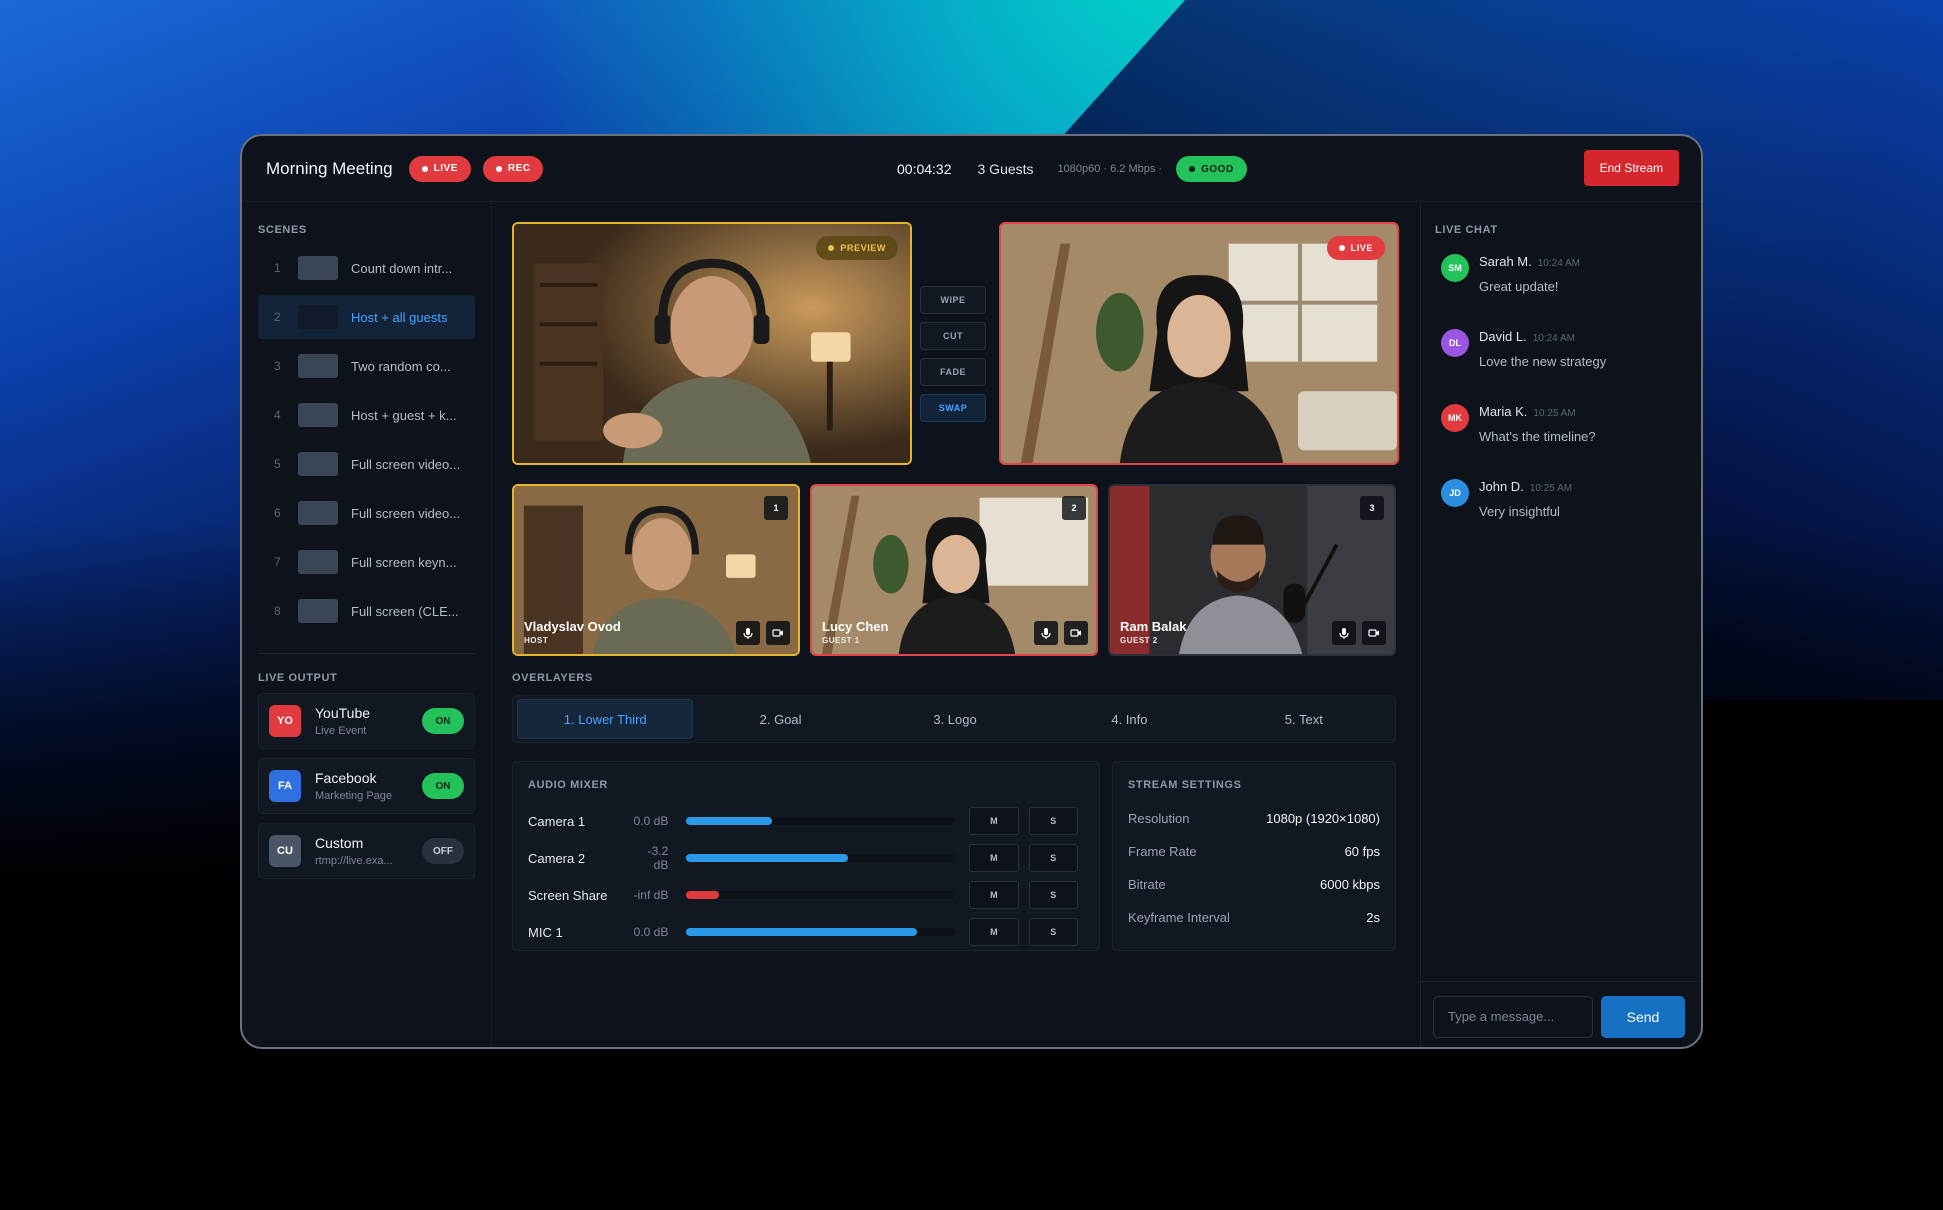 This screenshot has height=1210, width=1943. Describe the element at coordinates (1631, 168) in the screenshot. I see `end-stream-button: End Stream` at that location.